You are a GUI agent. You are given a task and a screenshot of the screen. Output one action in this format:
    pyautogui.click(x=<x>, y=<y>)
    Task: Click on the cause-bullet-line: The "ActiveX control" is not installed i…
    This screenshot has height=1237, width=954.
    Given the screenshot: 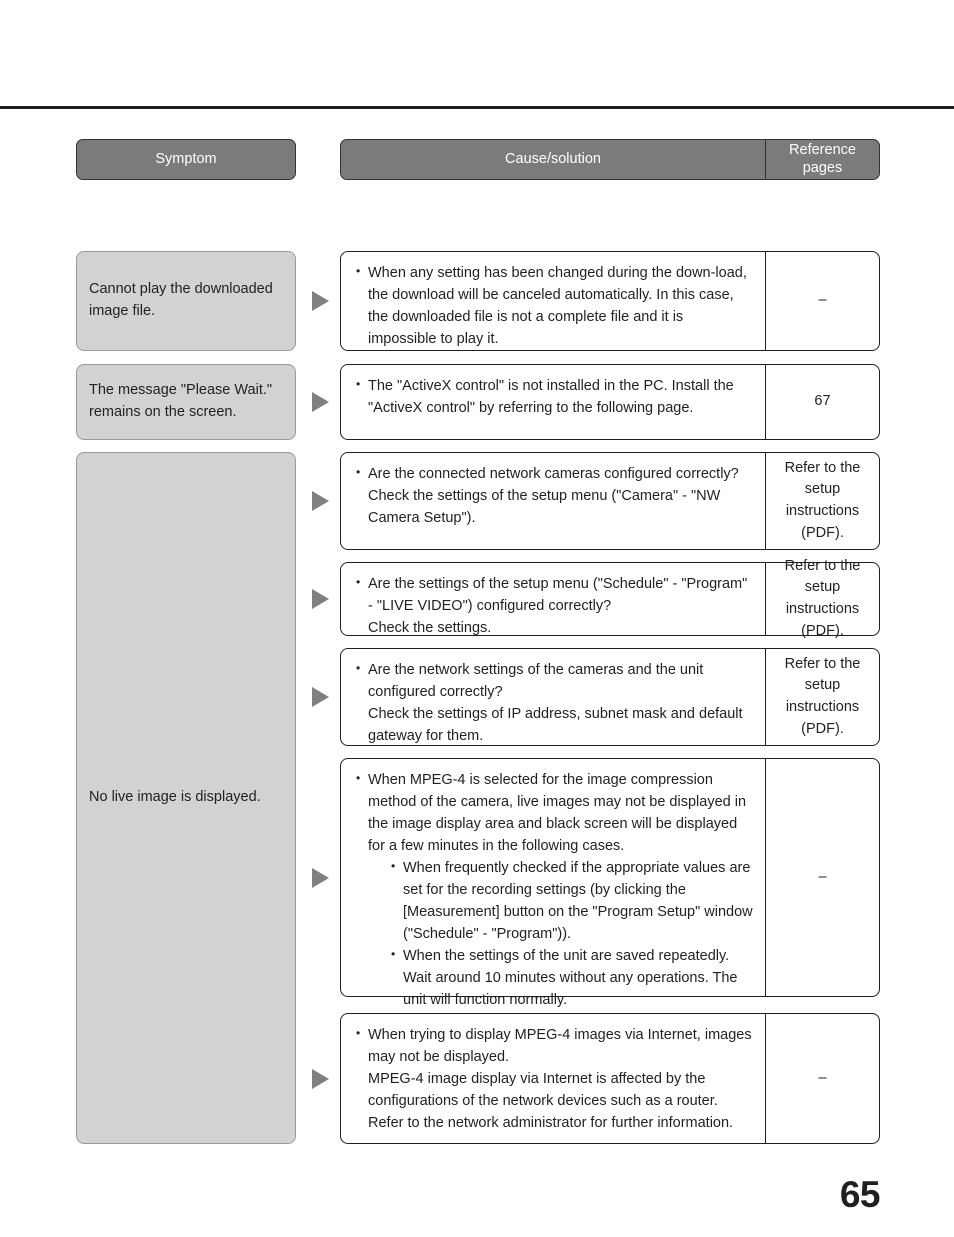 What is the action you would take?
    pyautogui.click(x=551, y=397)
    